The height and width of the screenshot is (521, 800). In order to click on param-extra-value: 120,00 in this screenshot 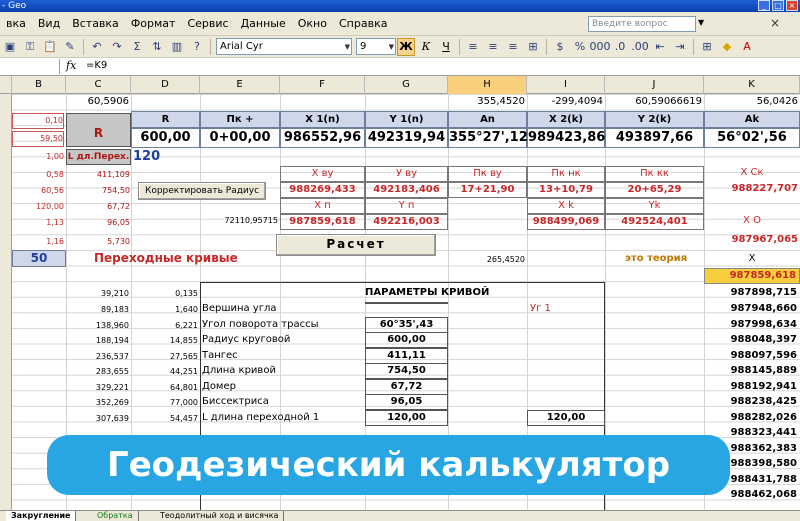, I will do `click(566, 418)`.